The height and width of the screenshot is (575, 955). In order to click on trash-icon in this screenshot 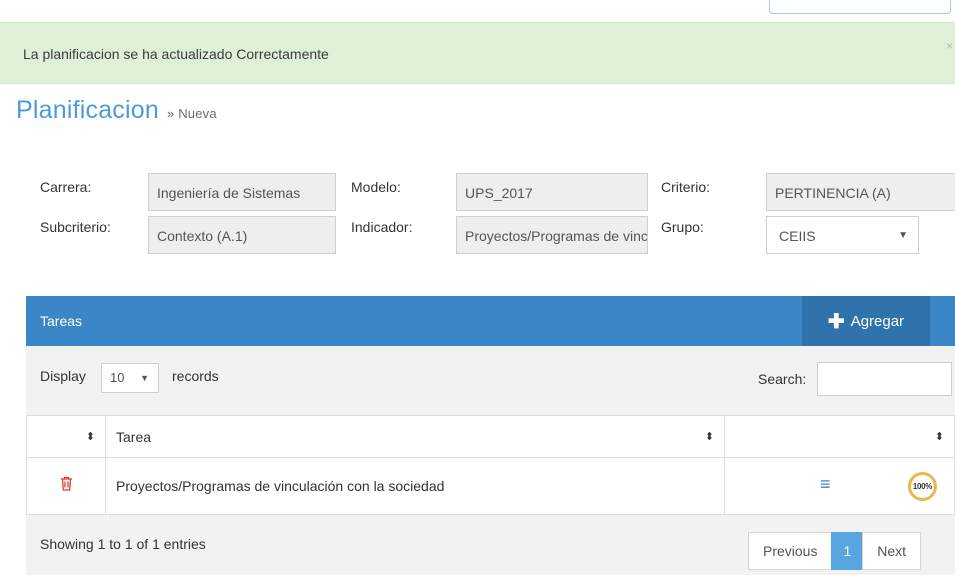, I will do `click(66, 486)`.